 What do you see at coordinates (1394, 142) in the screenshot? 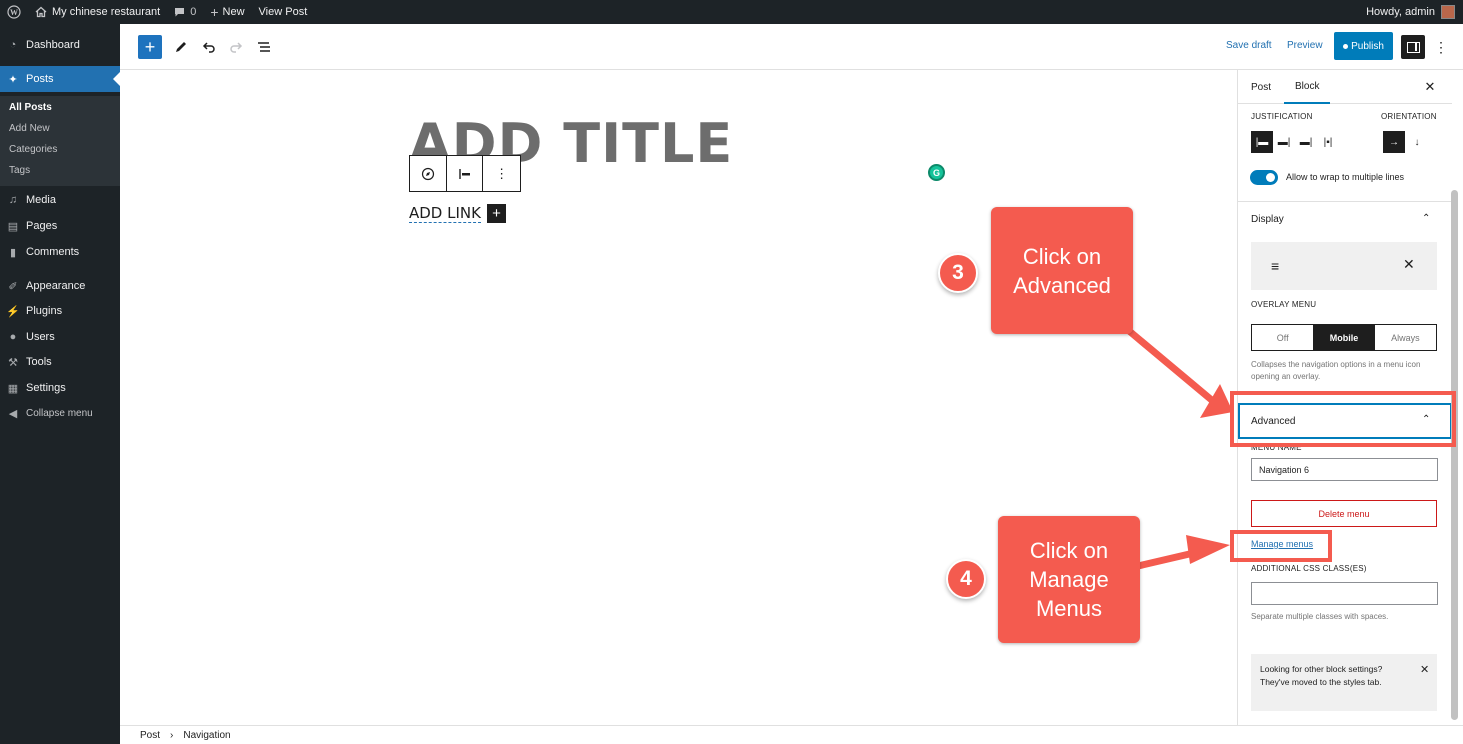
I see `orientation-horizontal-button: →` at bounding box center [1394, 142].